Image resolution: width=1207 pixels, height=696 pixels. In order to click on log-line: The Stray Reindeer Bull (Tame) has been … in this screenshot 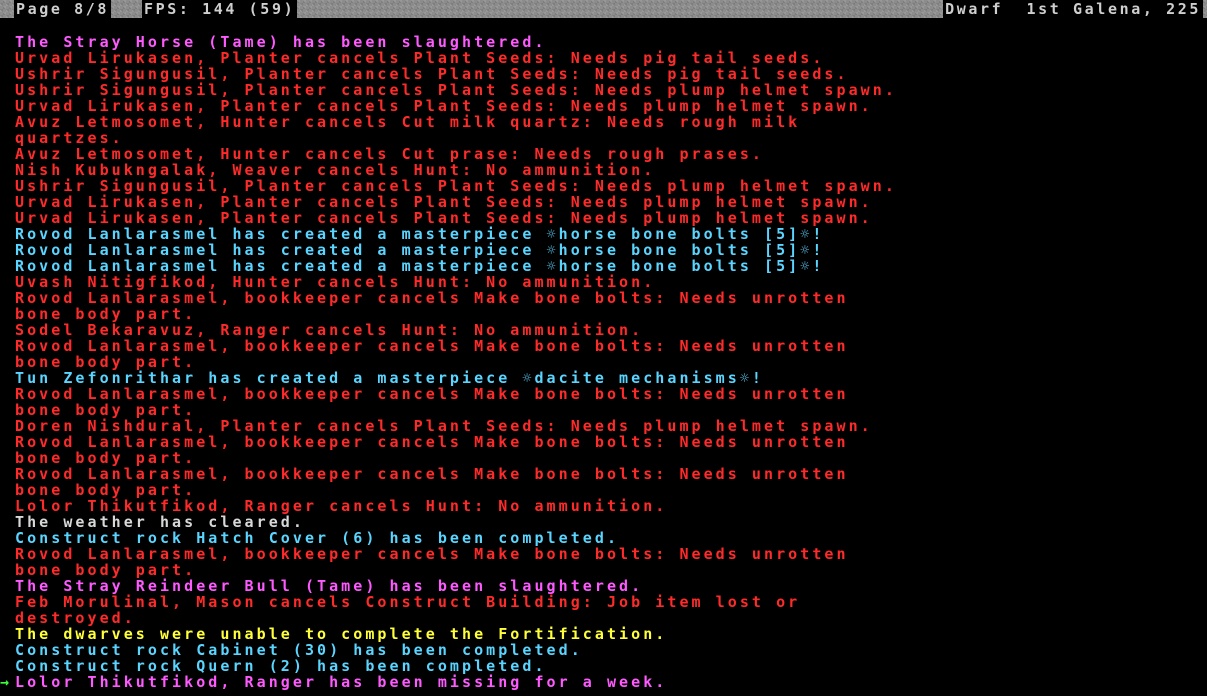, I will do `click(329, 586)`.